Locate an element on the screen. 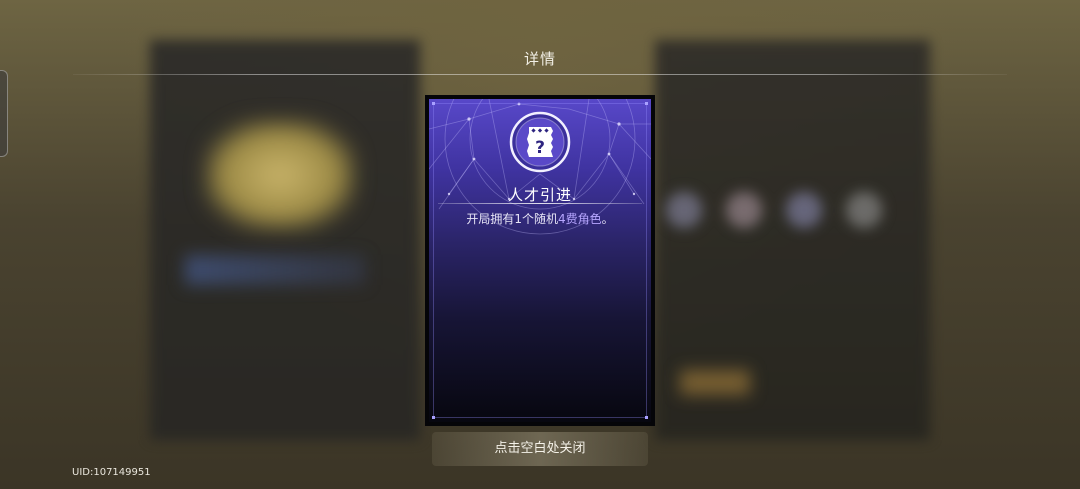 The width and height of the screenshot is (1080, 489). close-hint-button: 点击空白处关闭 is located at coordinates (540, 449).